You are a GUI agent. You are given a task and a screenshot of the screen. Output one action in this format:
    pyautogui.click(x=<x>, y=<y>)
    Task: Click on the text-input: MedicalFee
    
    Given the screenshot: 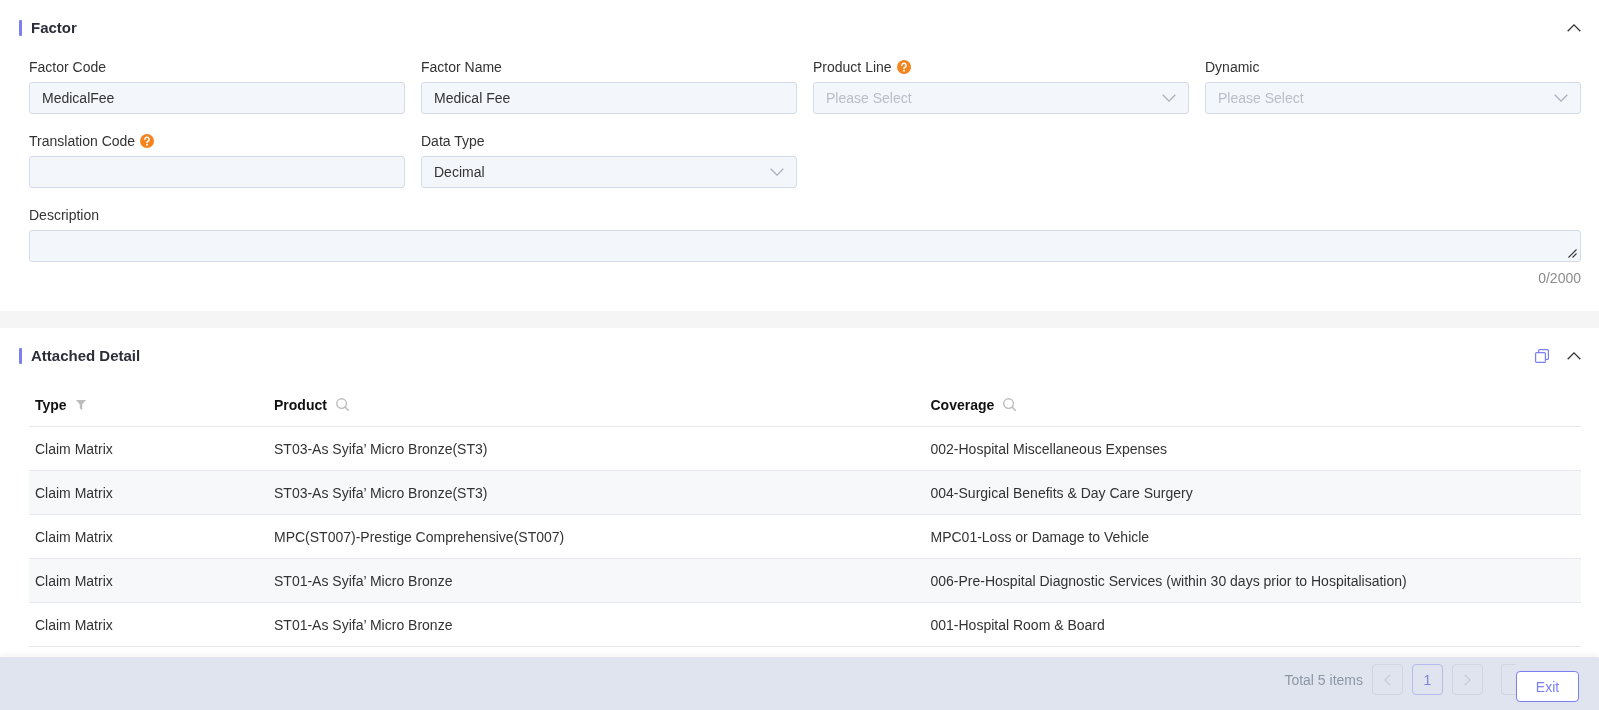 What is the action you would take?
    pyautogui.click(x=217, y=98)
    